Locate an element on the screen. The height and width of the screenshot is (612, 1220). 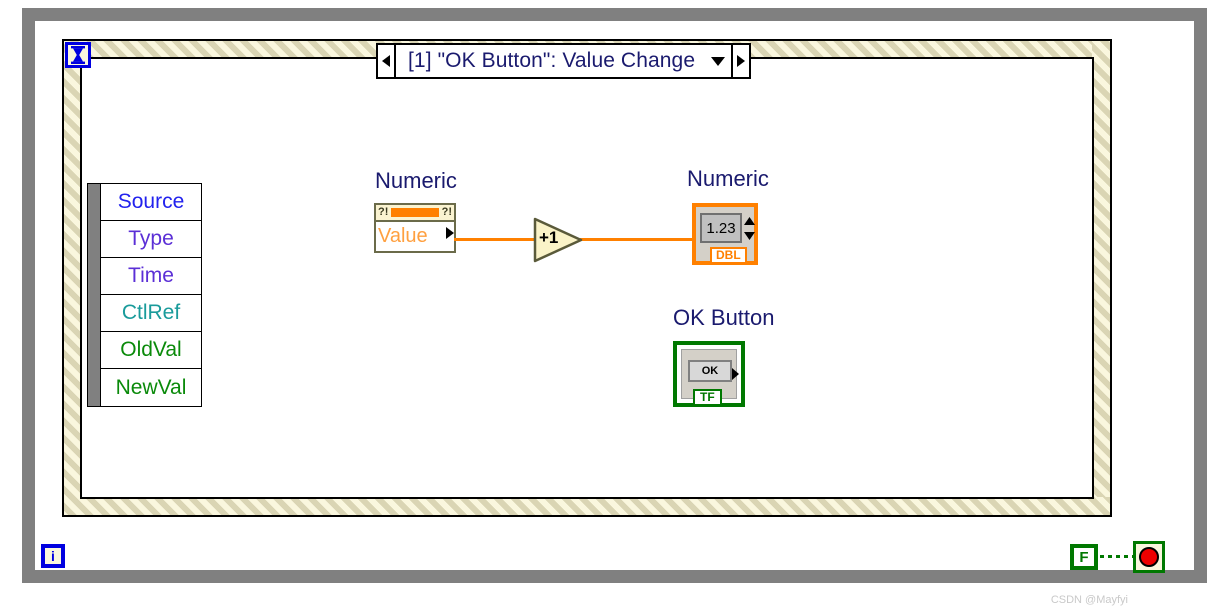
event-terminal-label: NewVal is located at coordinates (151, 387).